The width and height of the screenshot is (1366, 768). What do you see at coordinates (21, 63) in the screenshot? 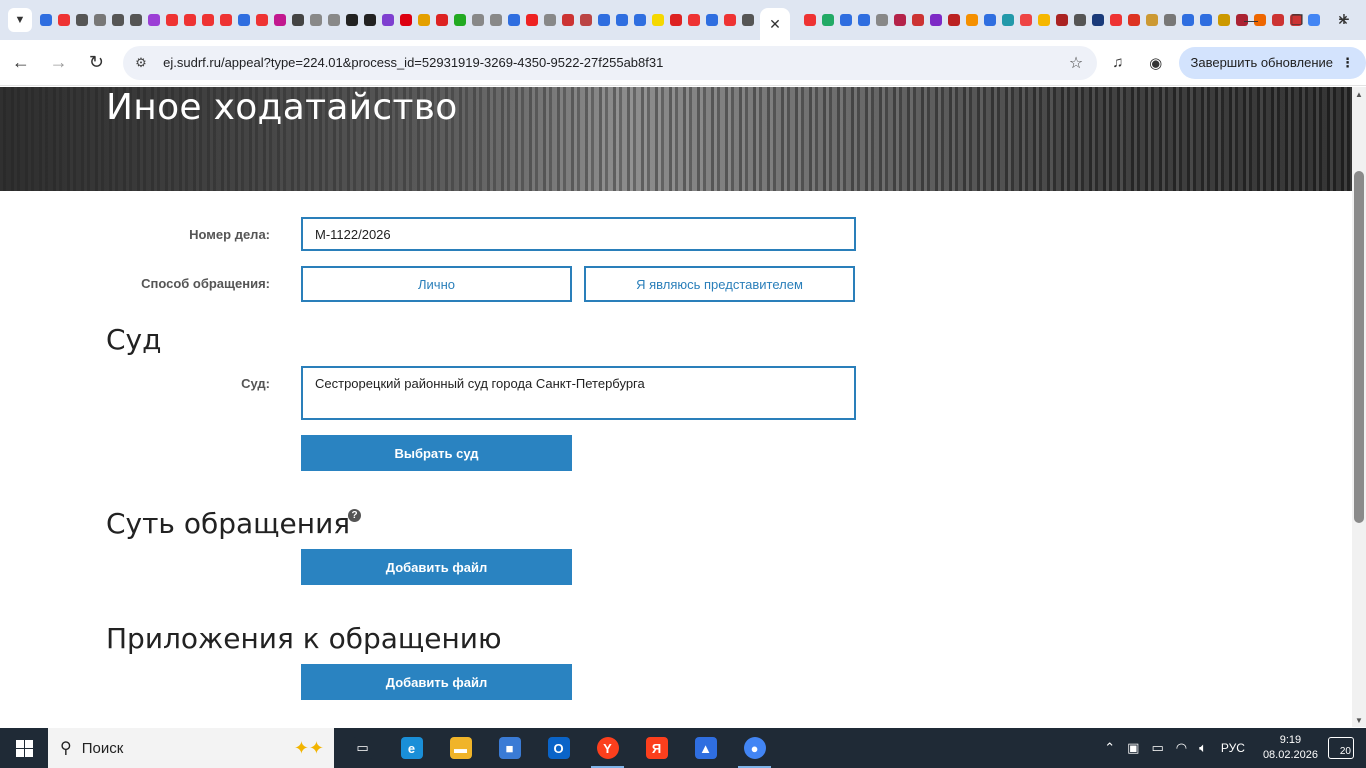
I see `back-arrow-icon: ←` at bounding box center [21, 63].